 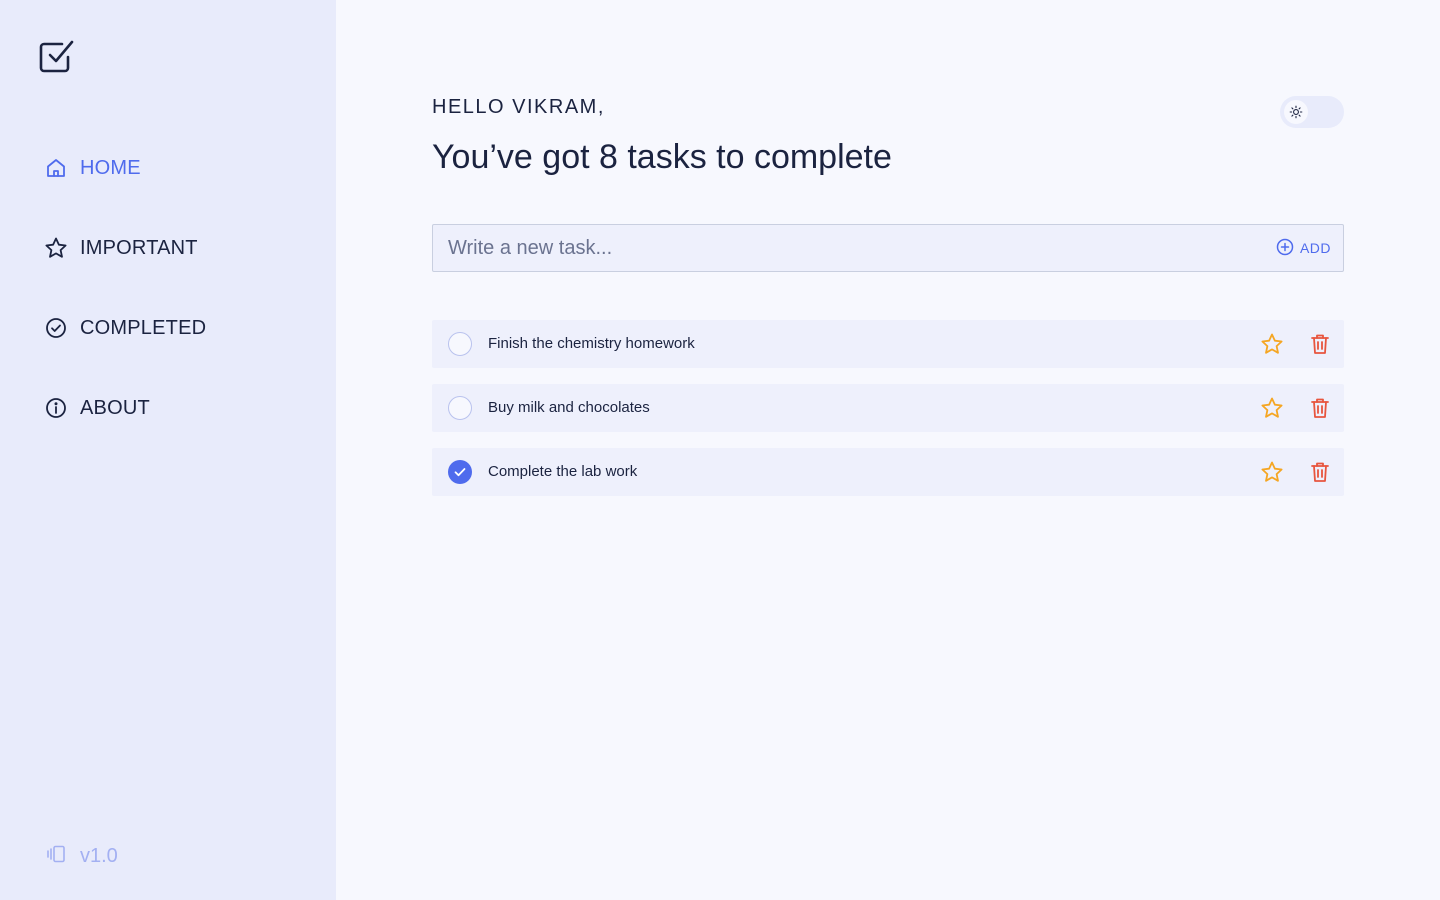 I want to click on plus-circle-icon, so click(x=1285, y=248).